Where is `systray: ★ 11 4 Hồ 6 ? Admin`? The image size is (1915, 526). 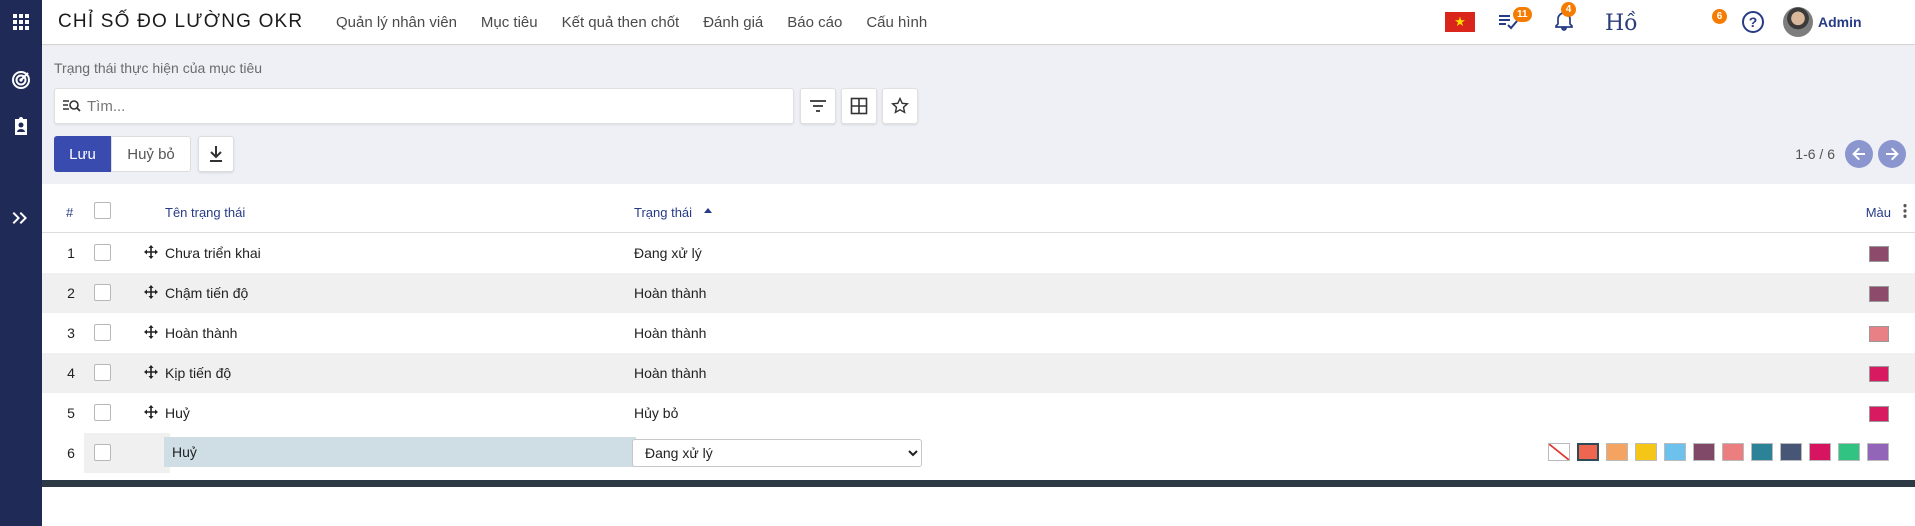 systray: ★ 11 4 Hồ 6 ? Admin is located at coordinates (1680, 22).